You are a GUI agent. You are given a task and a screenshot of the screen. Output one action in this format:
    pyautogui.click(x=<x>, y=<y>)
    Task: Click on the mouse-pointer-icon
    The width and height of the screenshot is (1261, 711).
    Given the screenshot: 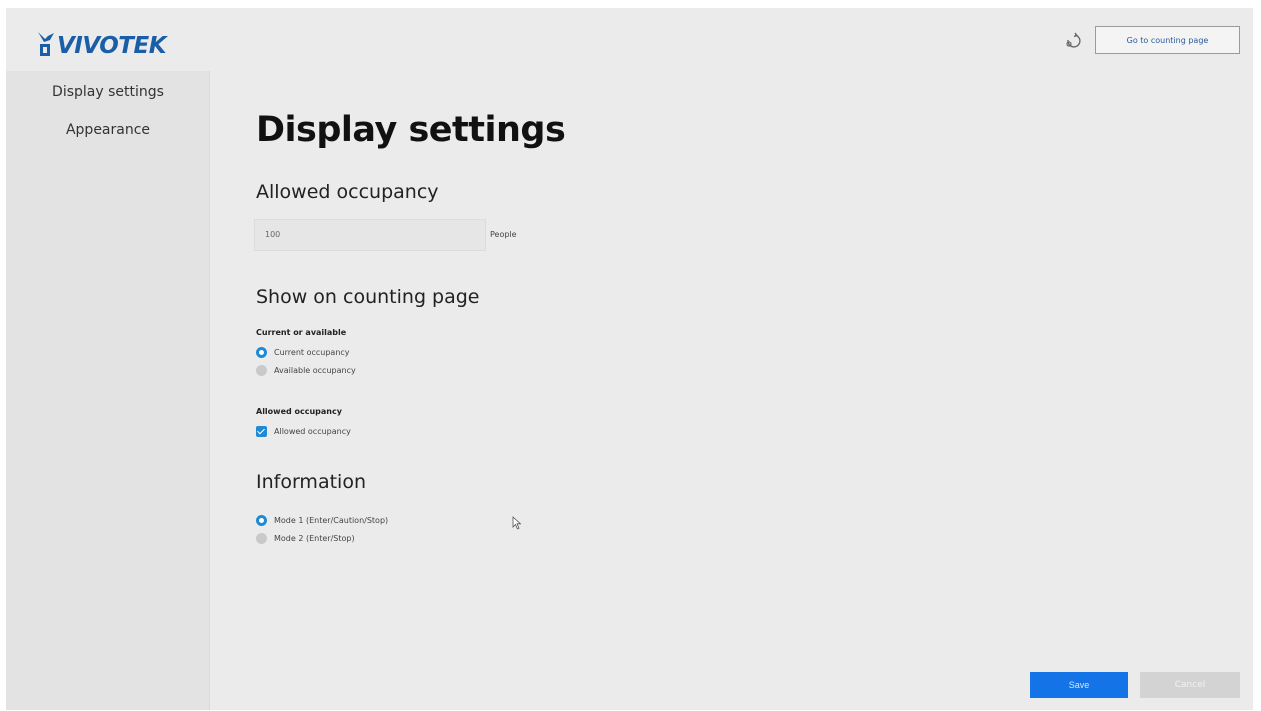 What is the action you would take?
    pyautogui.click(x=517, y=523)
    